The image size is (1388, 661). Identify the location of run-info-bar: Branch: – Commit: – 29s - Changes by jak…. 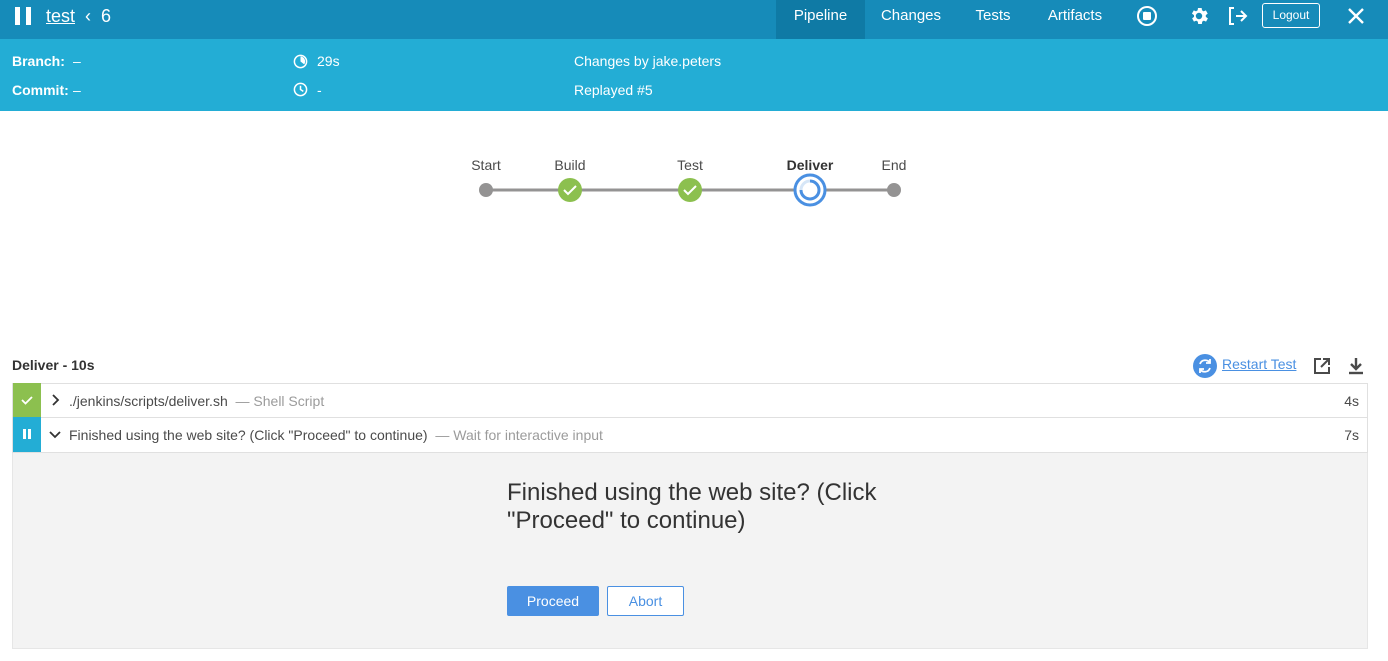
(694, 75).